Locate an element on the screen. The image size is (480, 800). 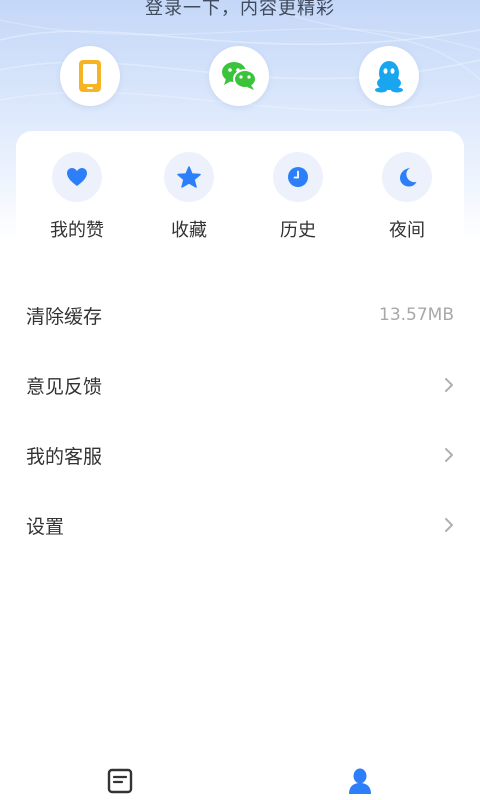
quick-action-history: 历史 is located at coordinates (298, 197).